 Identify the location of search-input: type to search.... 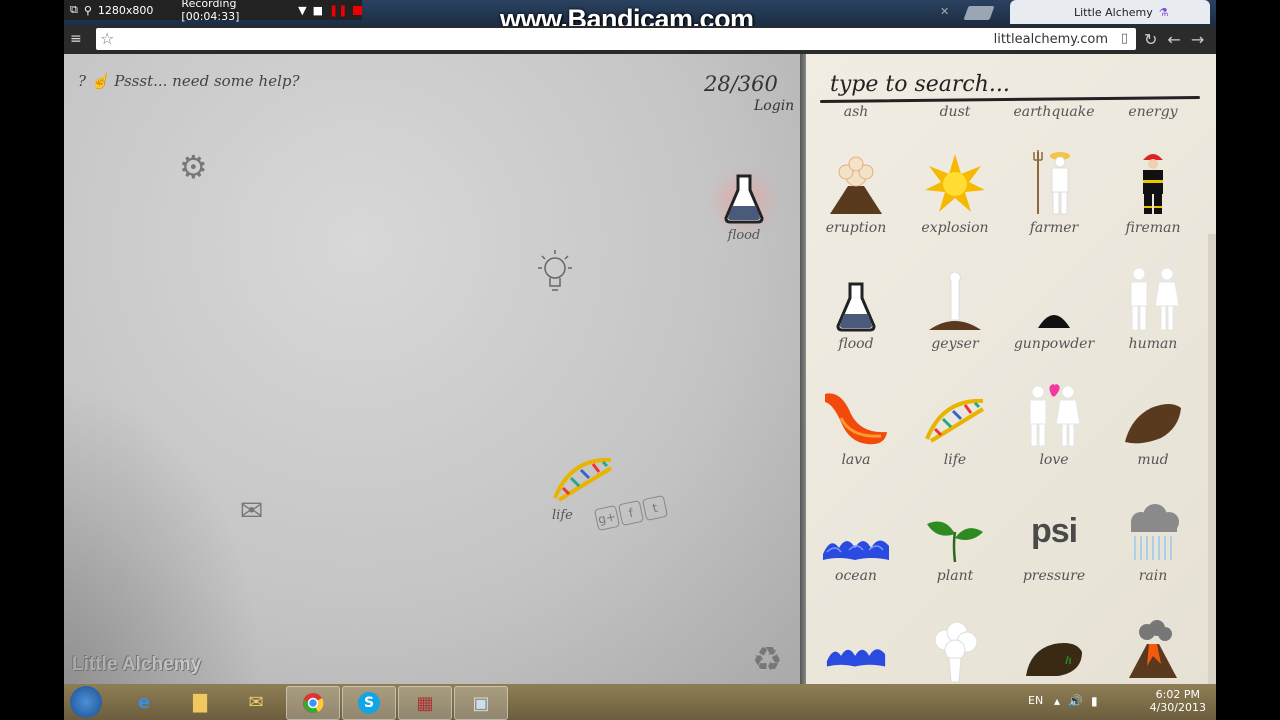
(920, 84).